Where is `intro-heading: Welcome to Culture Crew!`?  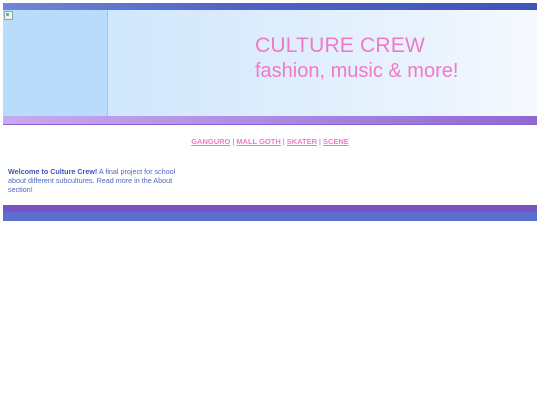
intro-heading: Welcome to Culture Crew! is located at coordinates (53, 171).